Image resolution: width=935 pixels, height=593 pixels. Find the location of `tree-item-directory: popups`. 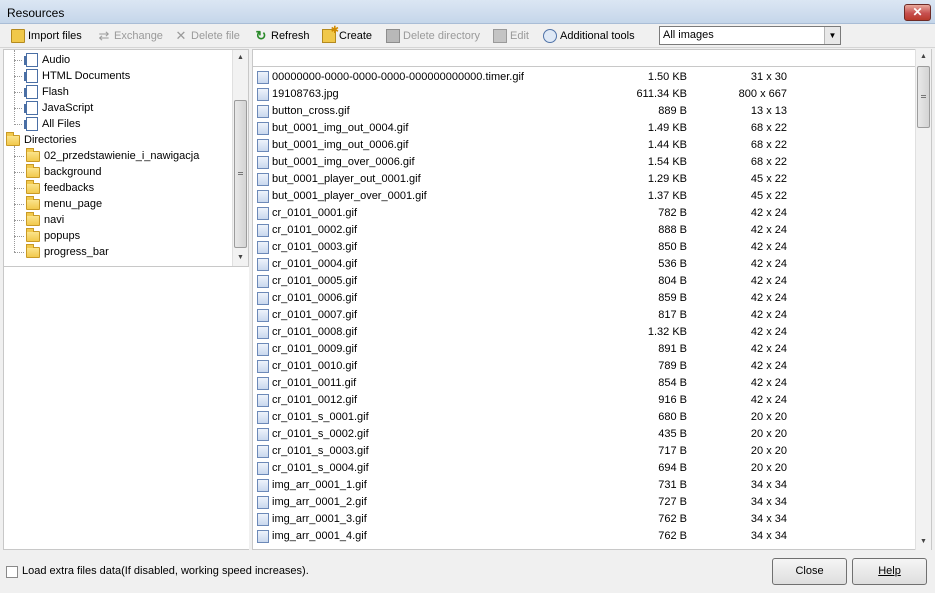

tree-item-directory: popups is located at coordinates (53, 235).